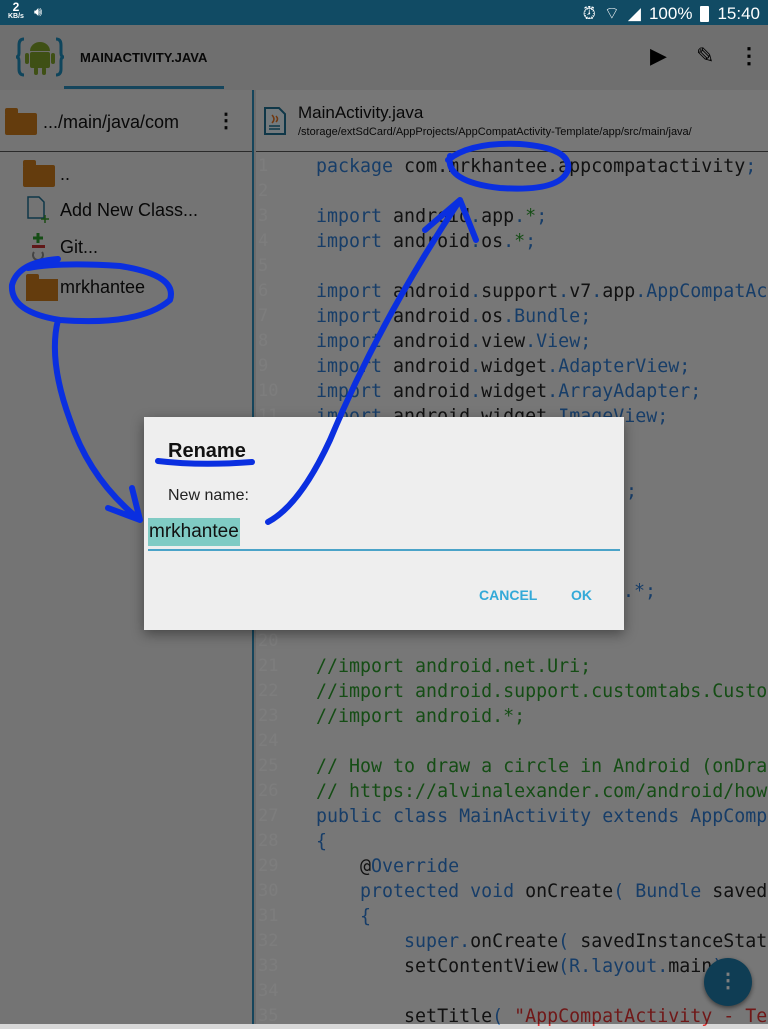 This screenshot has height=1029, width=768. What do you see at coordinates (194, 532) in the screenshot?
I see `new-name-value: mrkhantee` at bounding box center [194, 532].